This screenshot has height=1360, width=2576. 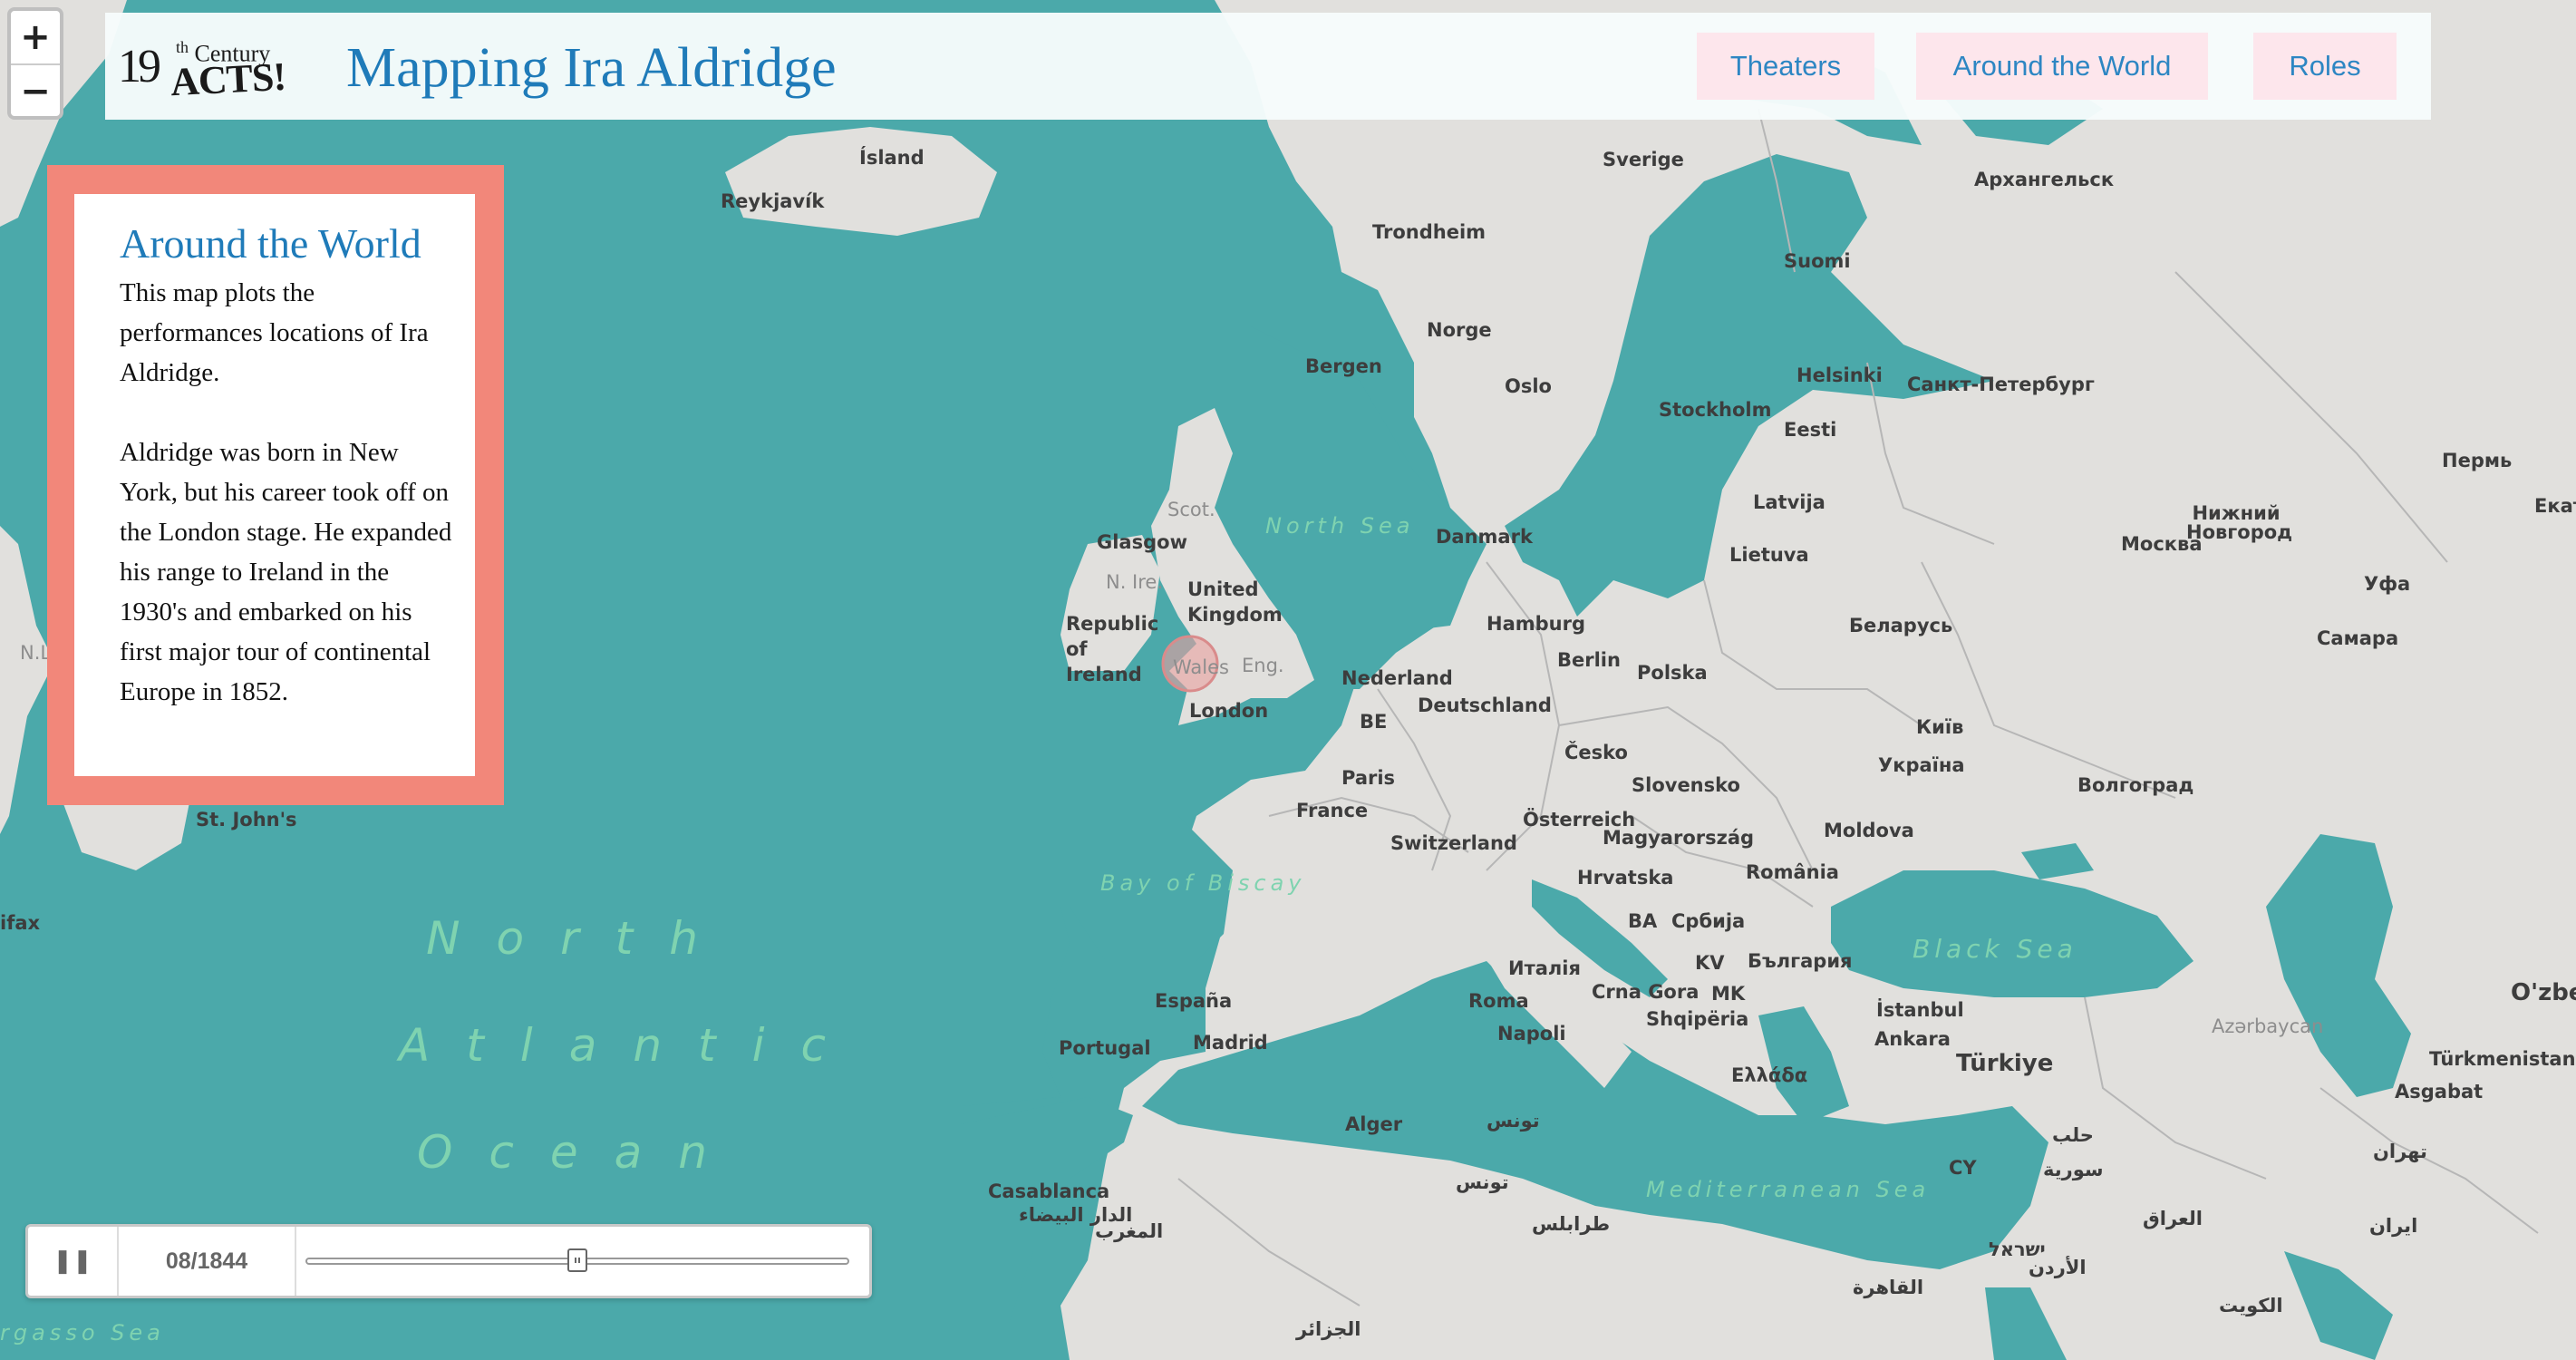 What do you see at coordinates (1368, 778) in the screenshot?
I see `map-label: Paris` at bounding box center [1368, 778].